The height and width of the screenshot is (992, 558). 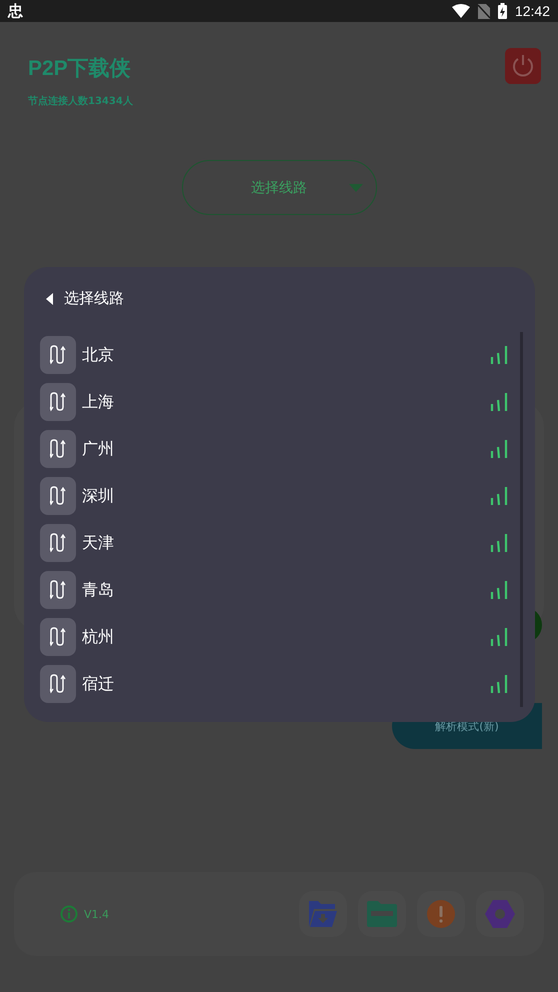 What do you see at coordinates (15, 11) in the screenshot?
I see `app-notification-icon: 忠` at bounding box center [15, 11].